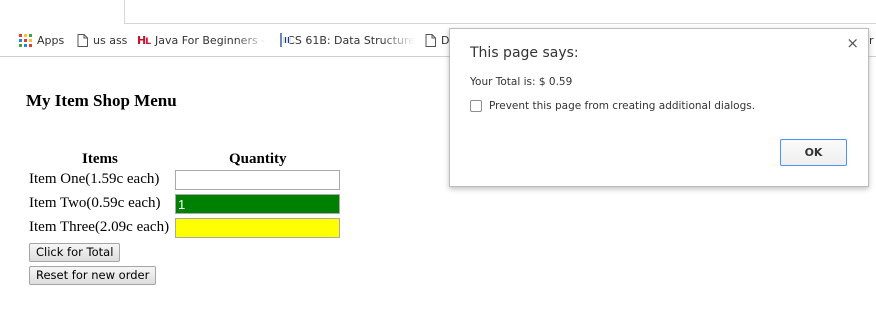 The height and width of the screenshot is (320, 876). Describe the element at coordinates (286, 40) in the screenshot. I see `cs61b-icon` at that location.